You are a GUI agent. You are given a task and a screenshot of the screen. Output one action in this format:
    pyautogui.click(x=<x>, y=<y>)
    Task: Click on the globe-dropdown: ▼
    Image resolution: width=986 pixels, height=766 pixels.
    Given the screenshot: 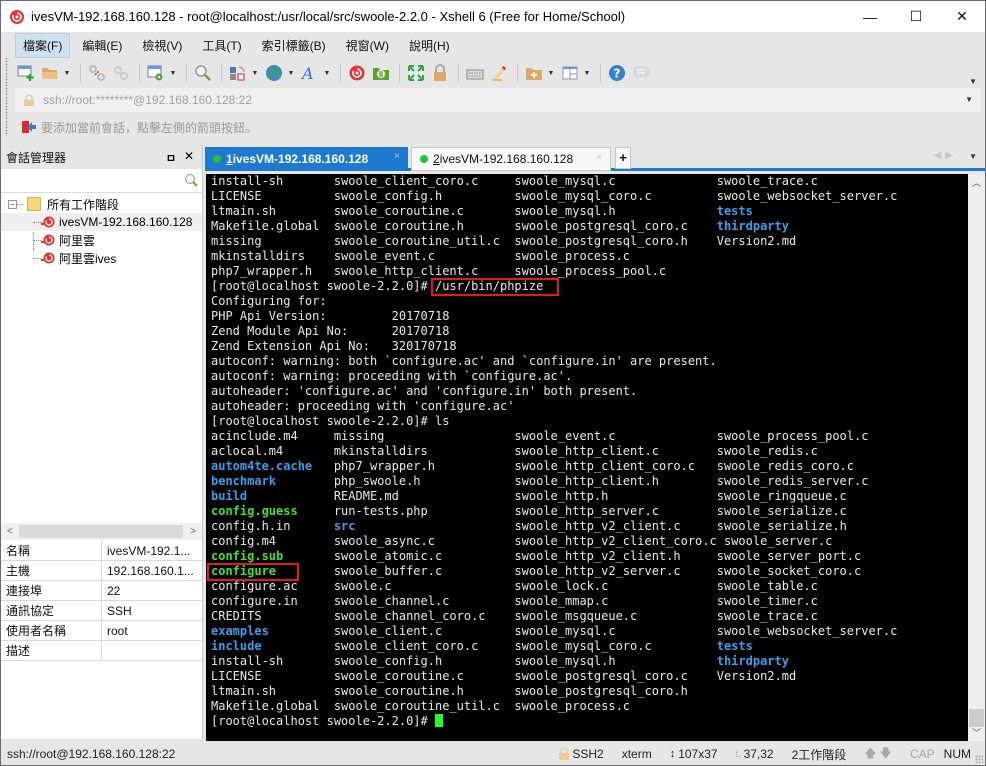 What is the action you would take?
    pyautogui.click(x=291, y=73)
    